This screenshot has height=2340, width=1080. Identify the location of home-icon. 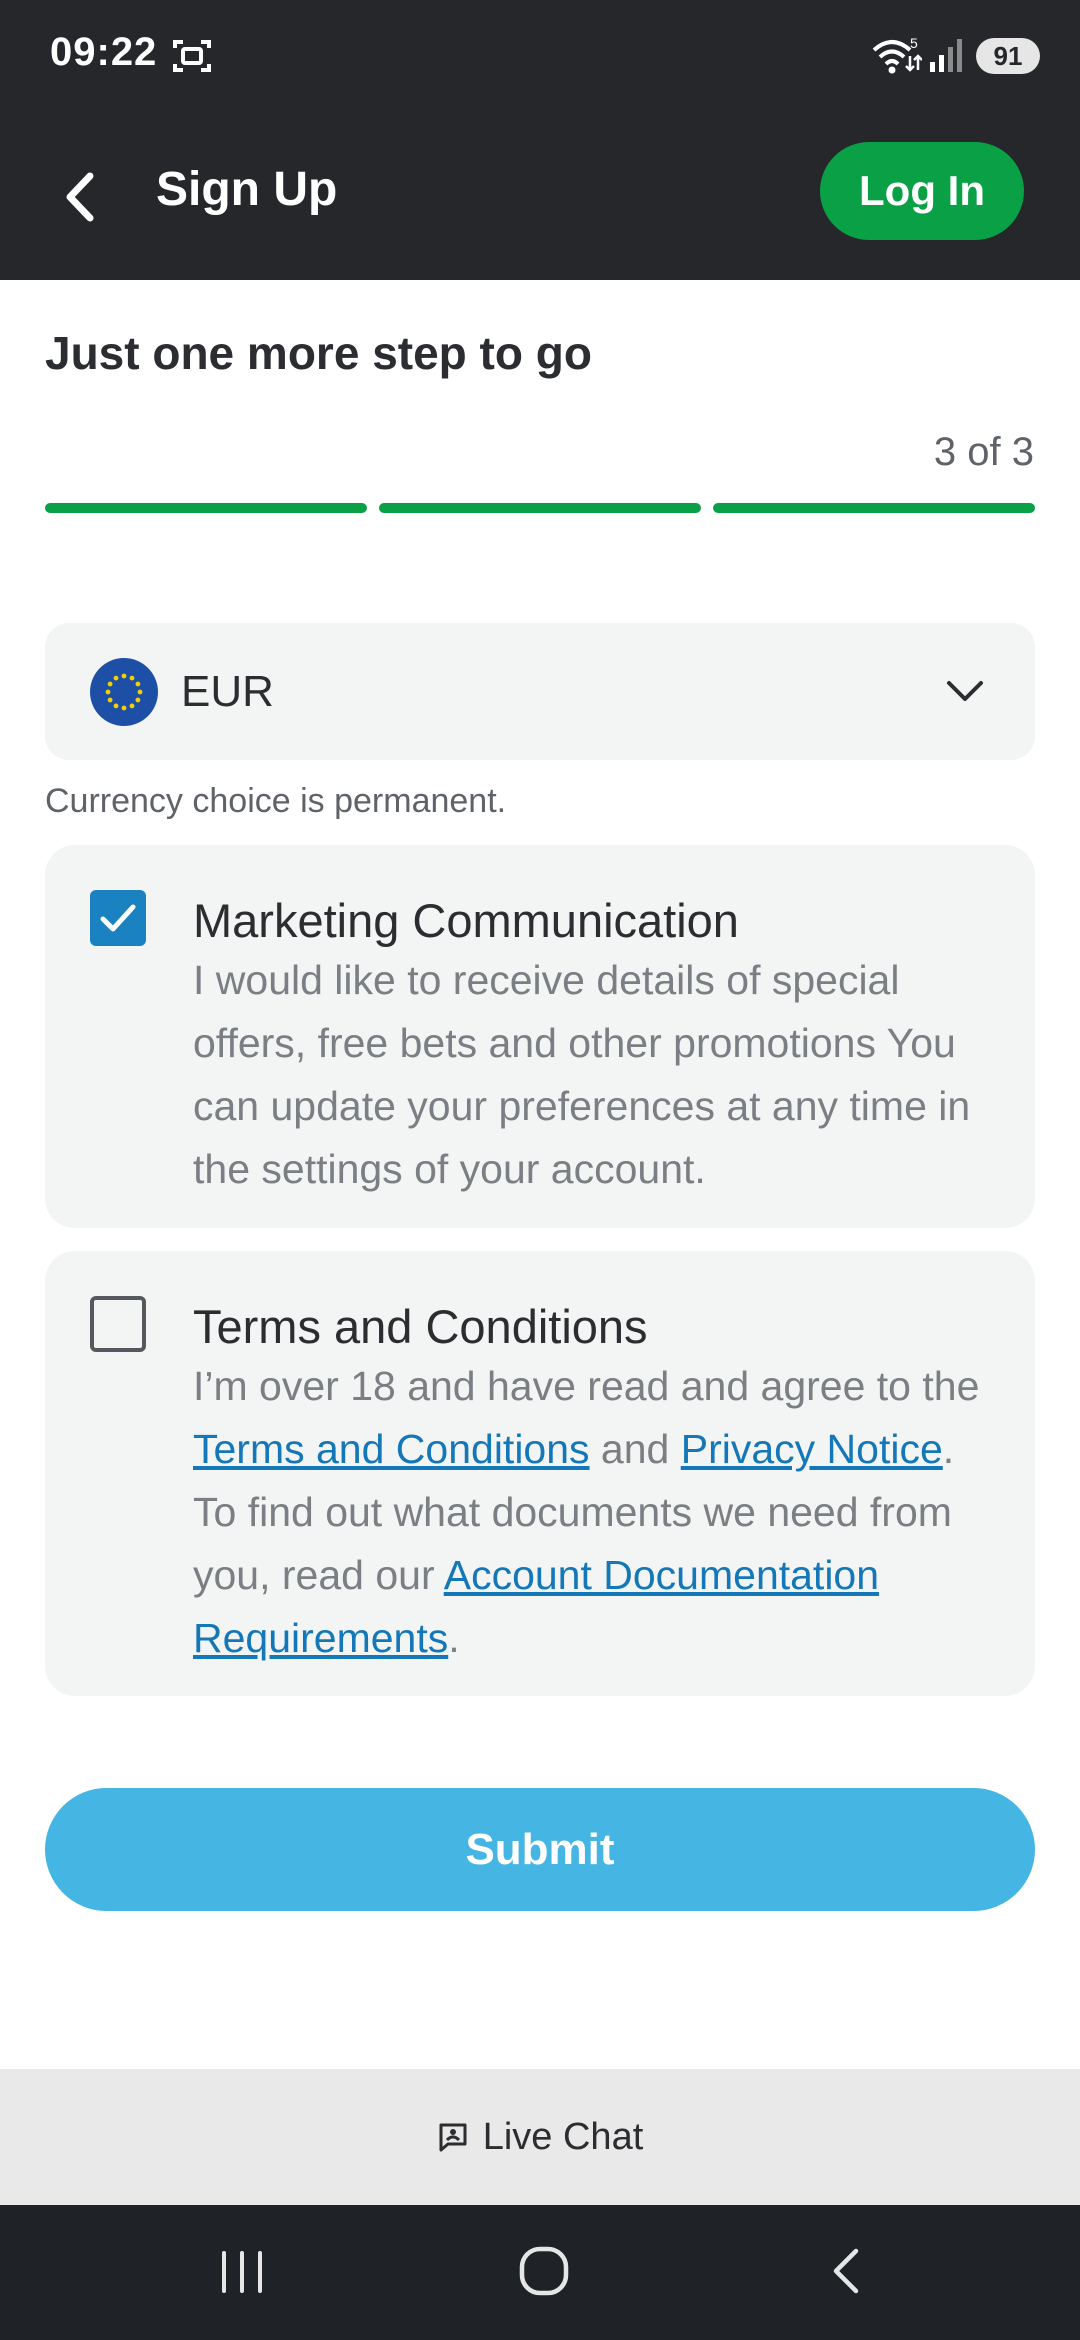
(544, 2271).